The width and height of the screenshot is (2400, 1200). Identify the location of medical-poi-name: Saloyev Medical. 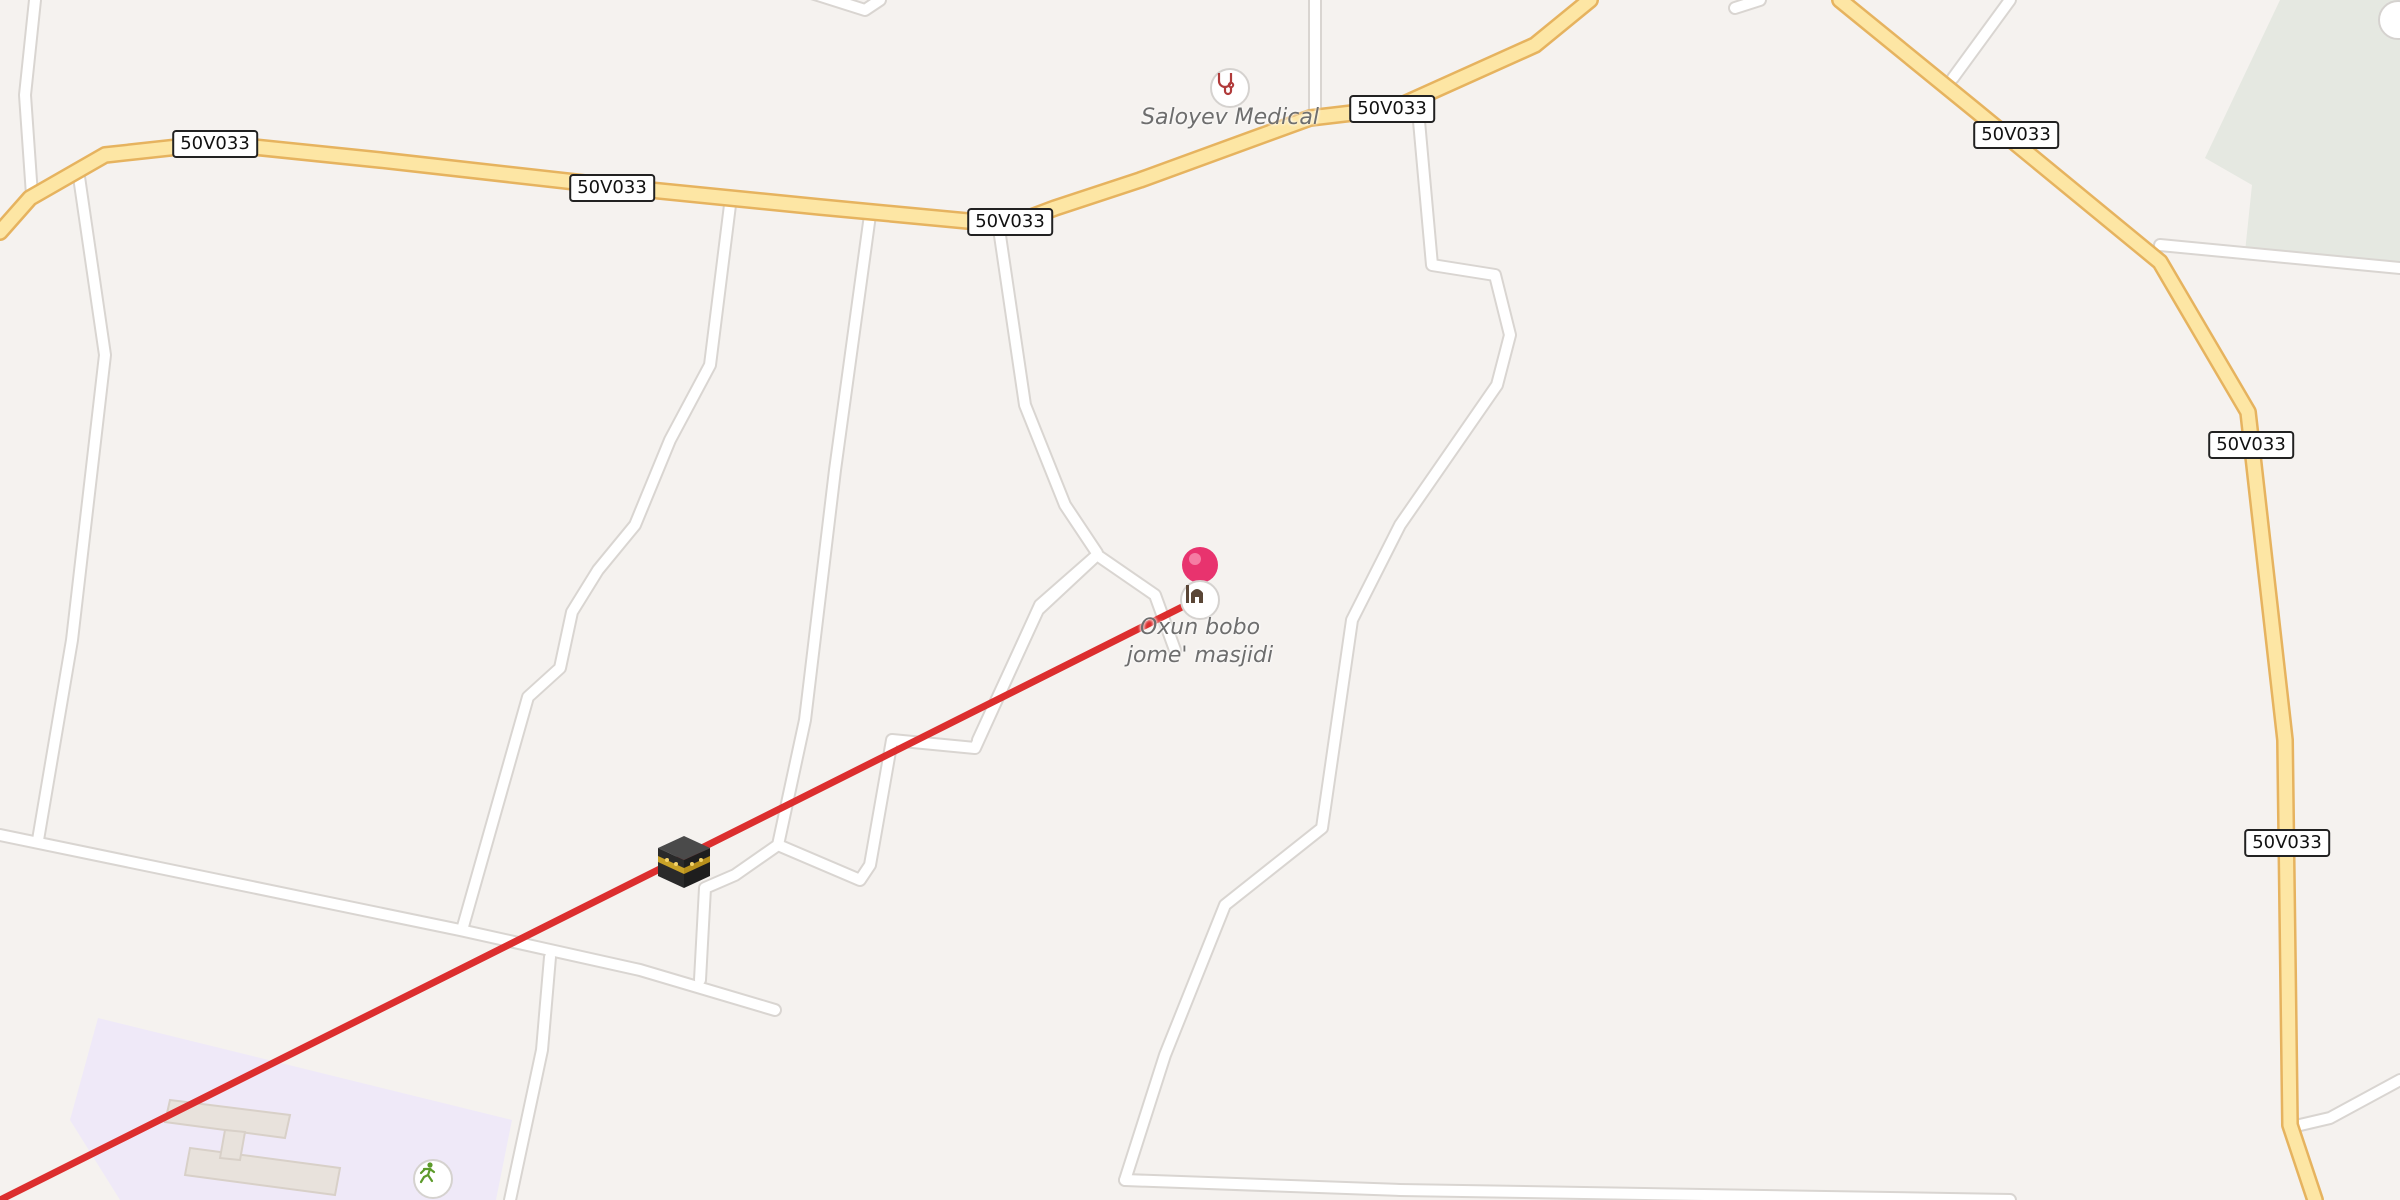
(1230, 117).